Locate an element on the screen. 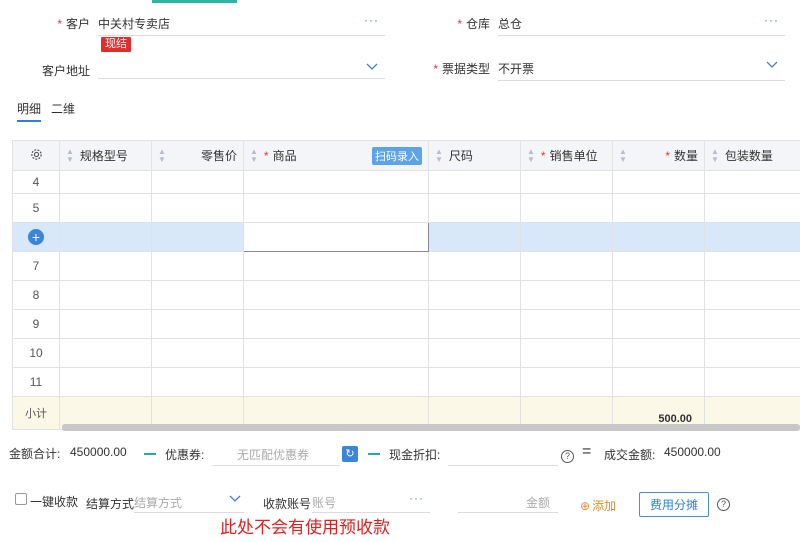 The width and height of the screenshot is (800, 542). table-row-selected: + is located at coordinates (406, 237).